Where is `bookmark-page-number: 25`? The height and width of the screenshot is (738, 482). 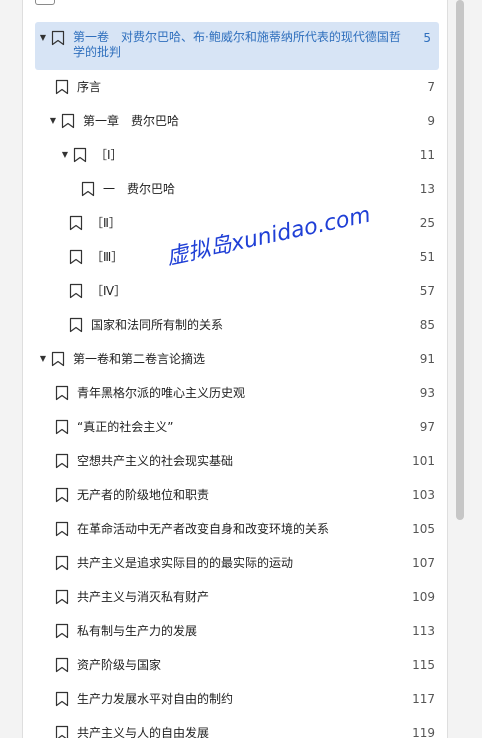 bookmark-page-number: 25 is located at coordinates (427, 223).